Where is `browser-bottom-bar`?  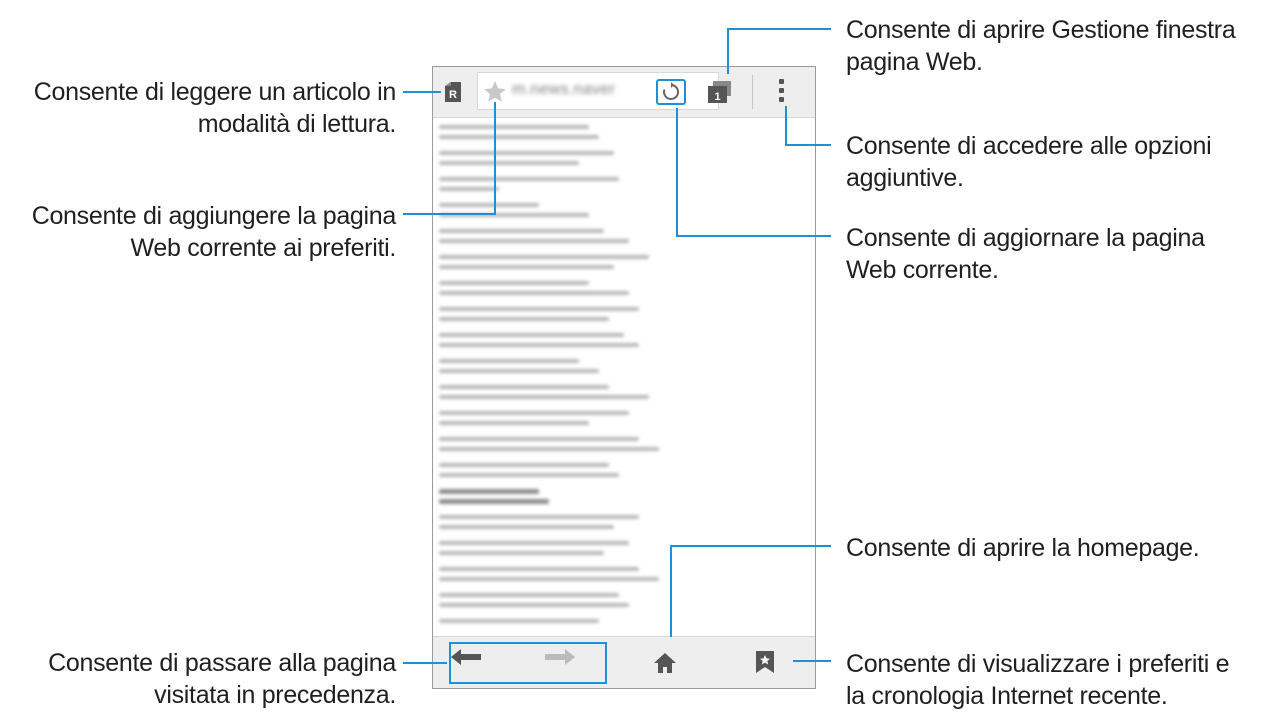
browser-bottom-bar is located at coordinates (624, 662).